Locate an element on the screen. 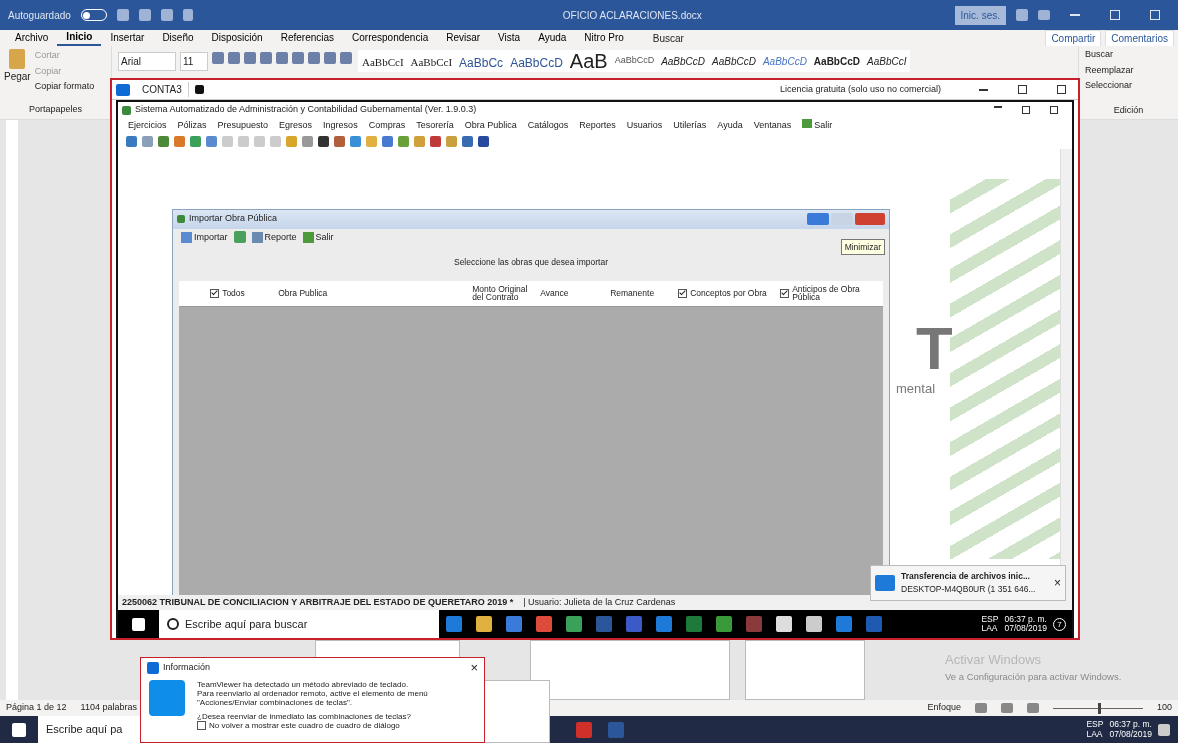  menu-item: Ayuda is located at coordinates (730, 126).